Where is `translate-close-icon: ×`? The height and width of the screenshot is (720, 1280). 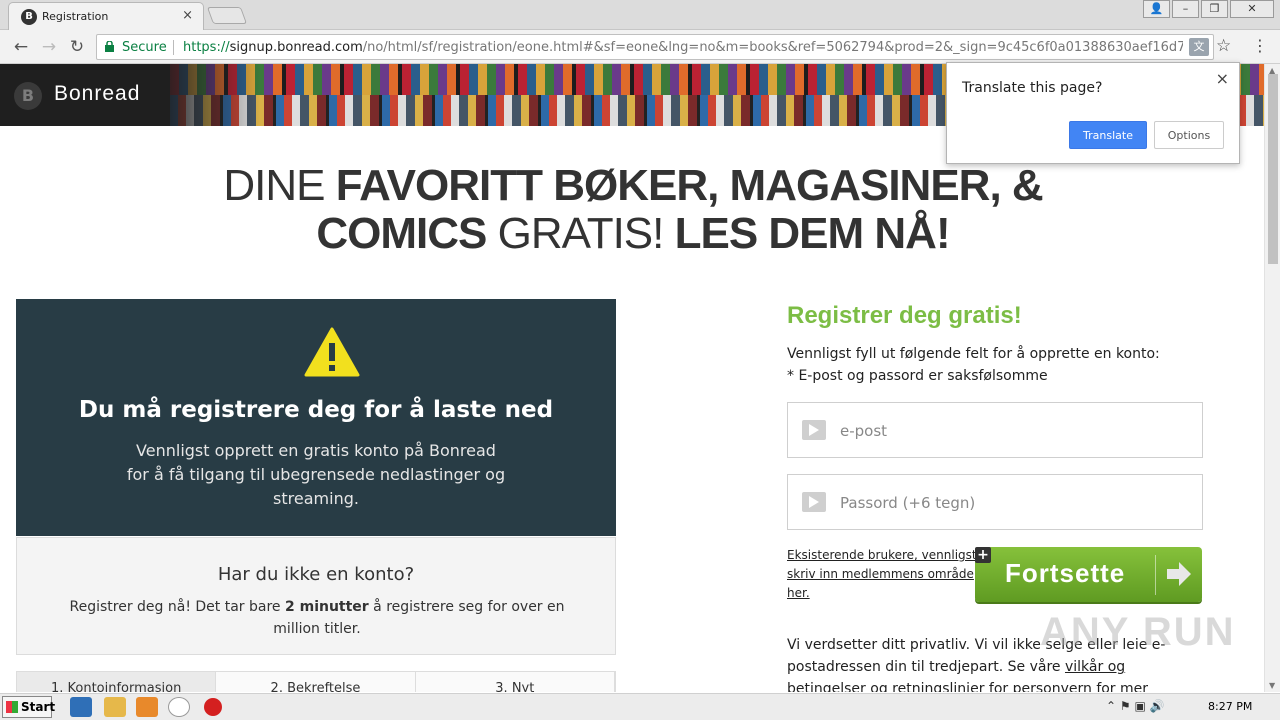
translate-close-icon: × is located at coordinates (1222, 78).